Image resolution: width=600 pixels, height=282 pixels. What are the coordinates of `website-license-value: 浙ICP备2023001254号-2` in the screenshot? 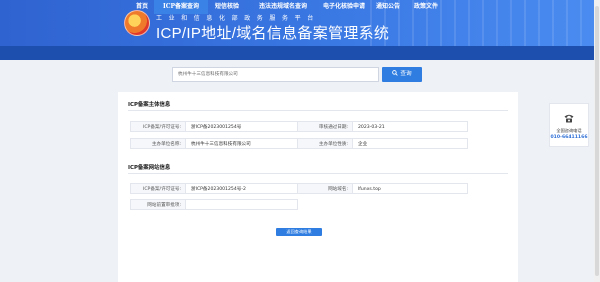 It's located at (241, 188).